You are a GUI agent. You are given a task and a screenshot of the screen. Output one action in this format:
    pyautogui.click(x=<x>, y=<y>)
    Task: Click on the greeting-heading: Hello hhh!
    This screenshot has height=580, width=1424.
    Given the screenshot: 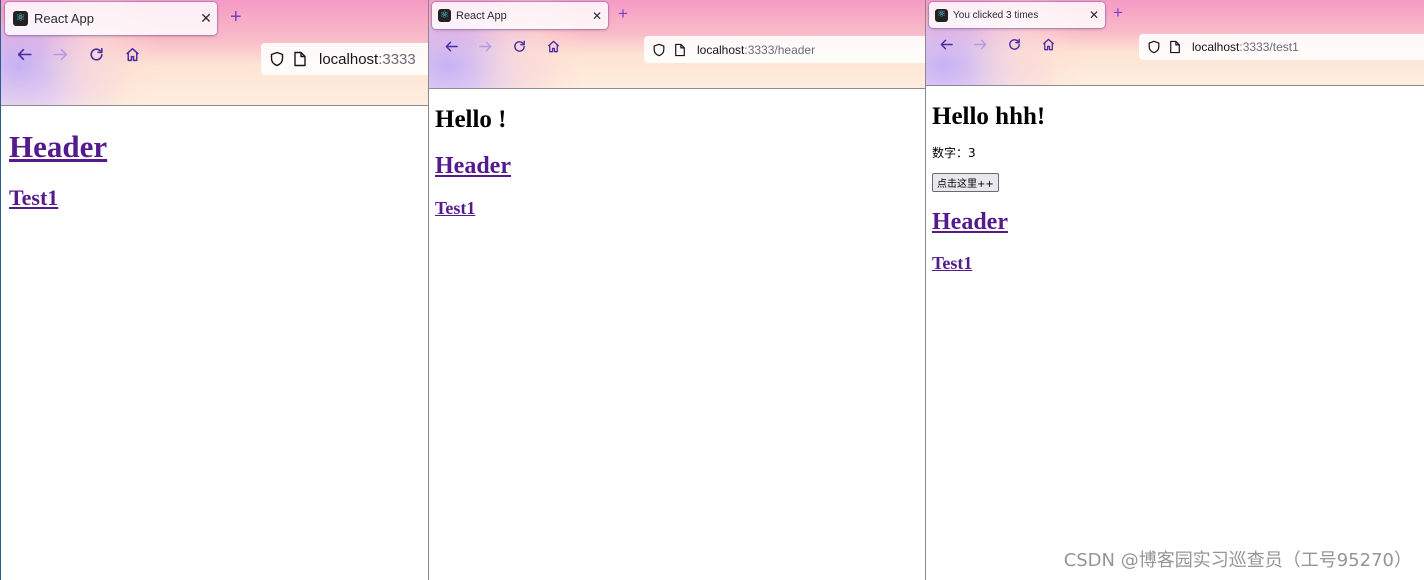 What is the action you would take?
    pyautogui.click(x=989, y=116)
    